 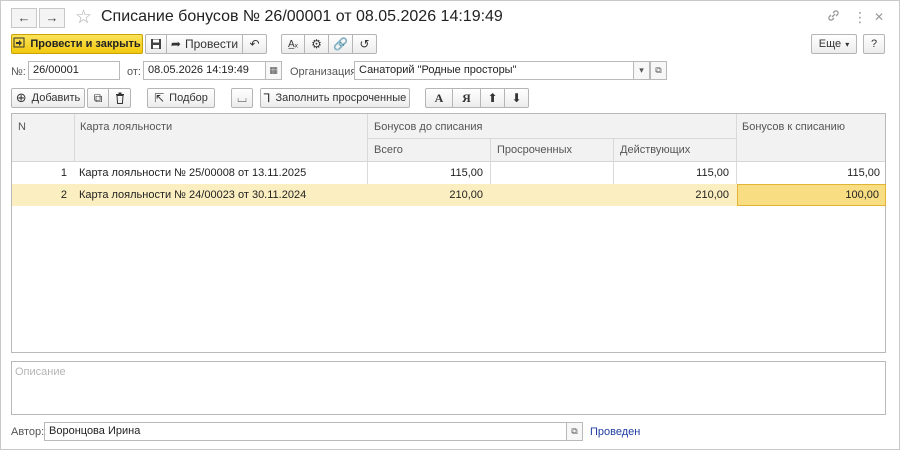 I want to click on arrow-left-icon: ←, so click(x=24, y=17).